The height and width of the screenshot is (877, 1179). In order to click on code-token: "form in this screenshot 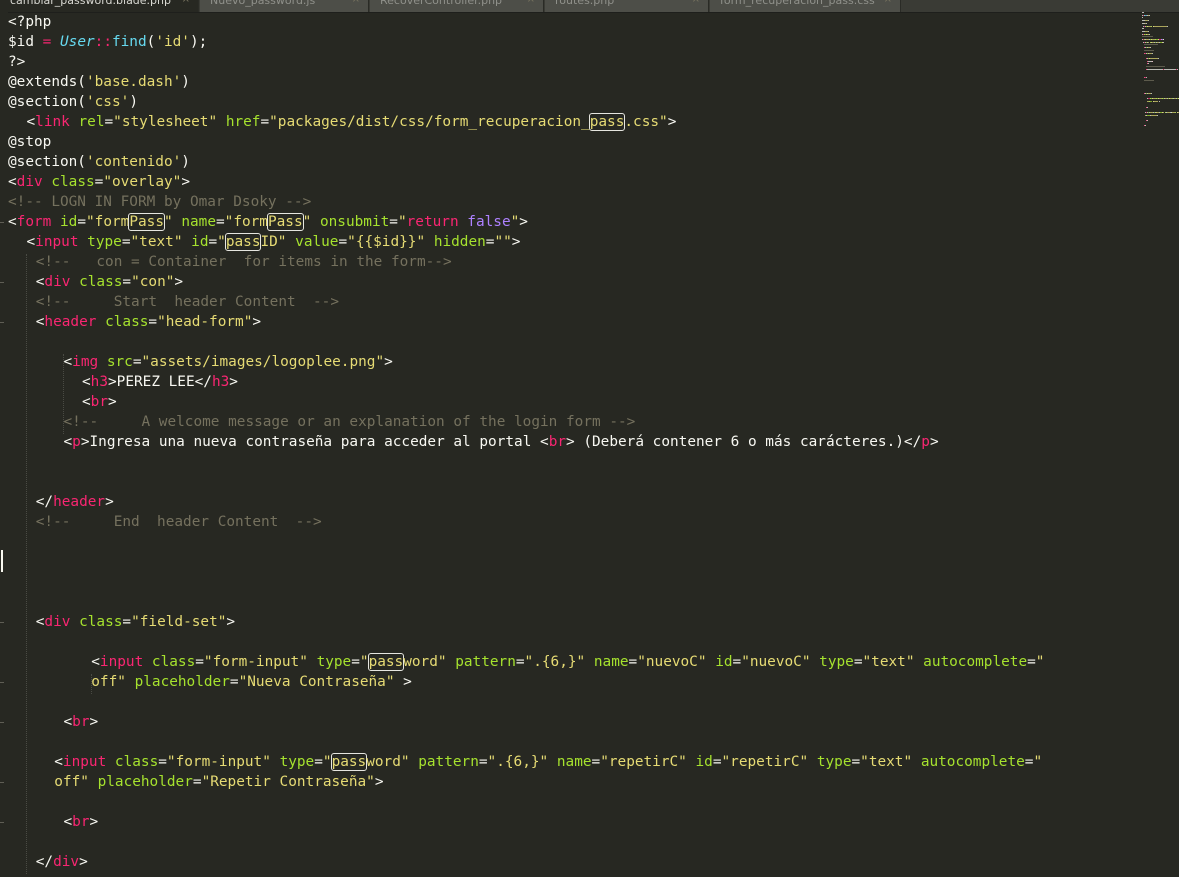, I will do `click(108, 222)`.